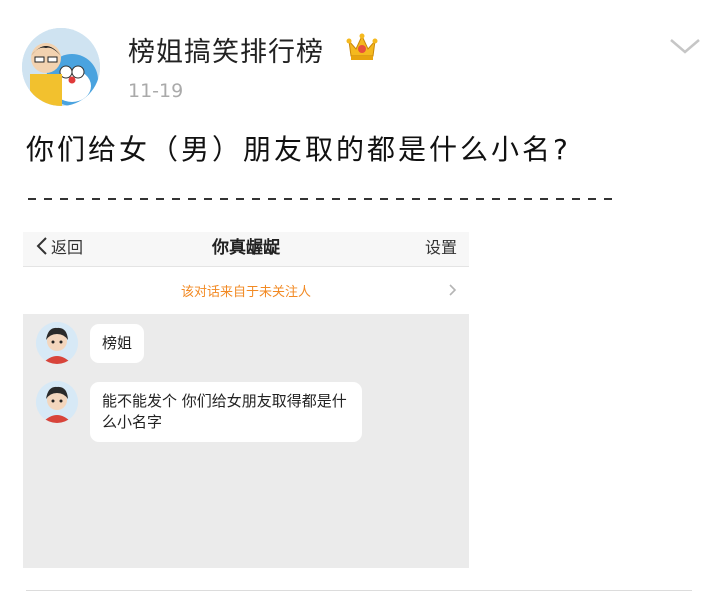  Describe the element at coordinates (226, 49) in the screenshot. I see `author-name: 榜姐搞笑排行榜` at that location.